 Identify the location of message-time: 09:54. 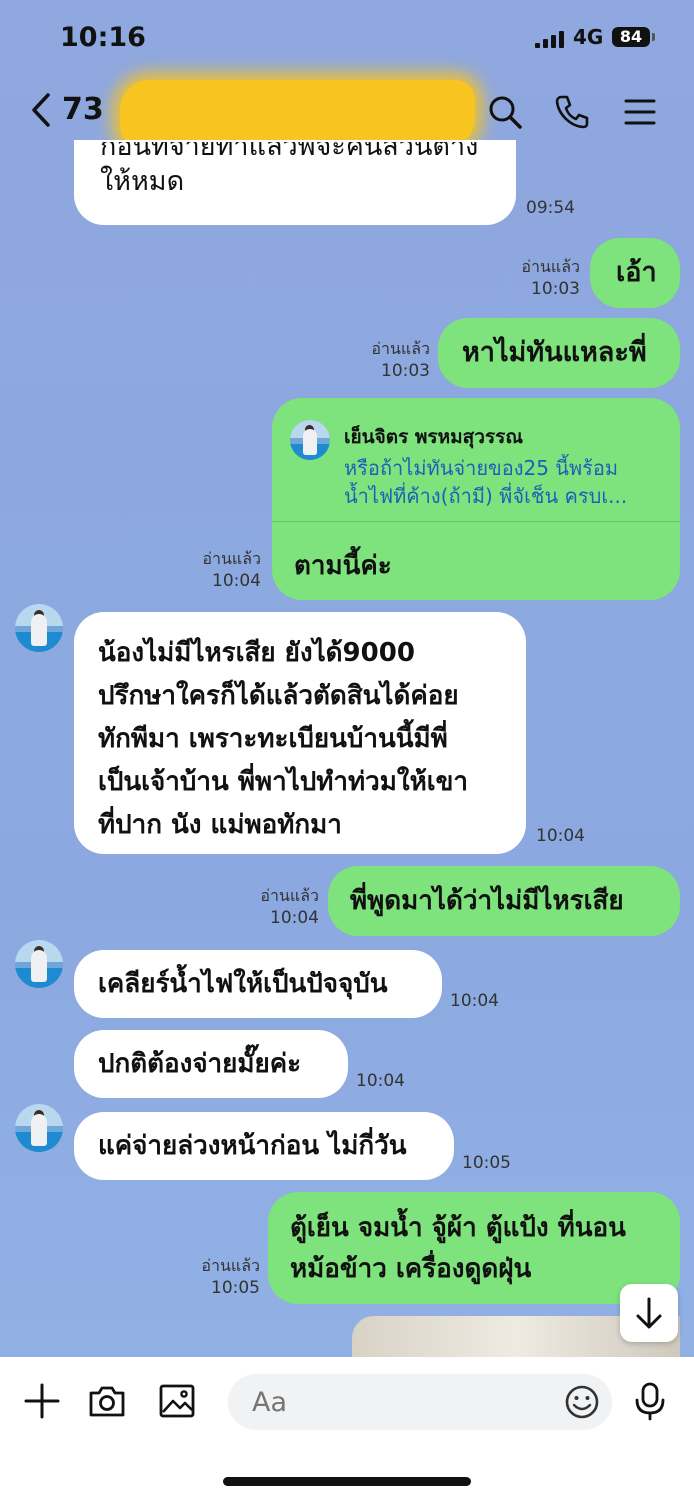
(550, 208).